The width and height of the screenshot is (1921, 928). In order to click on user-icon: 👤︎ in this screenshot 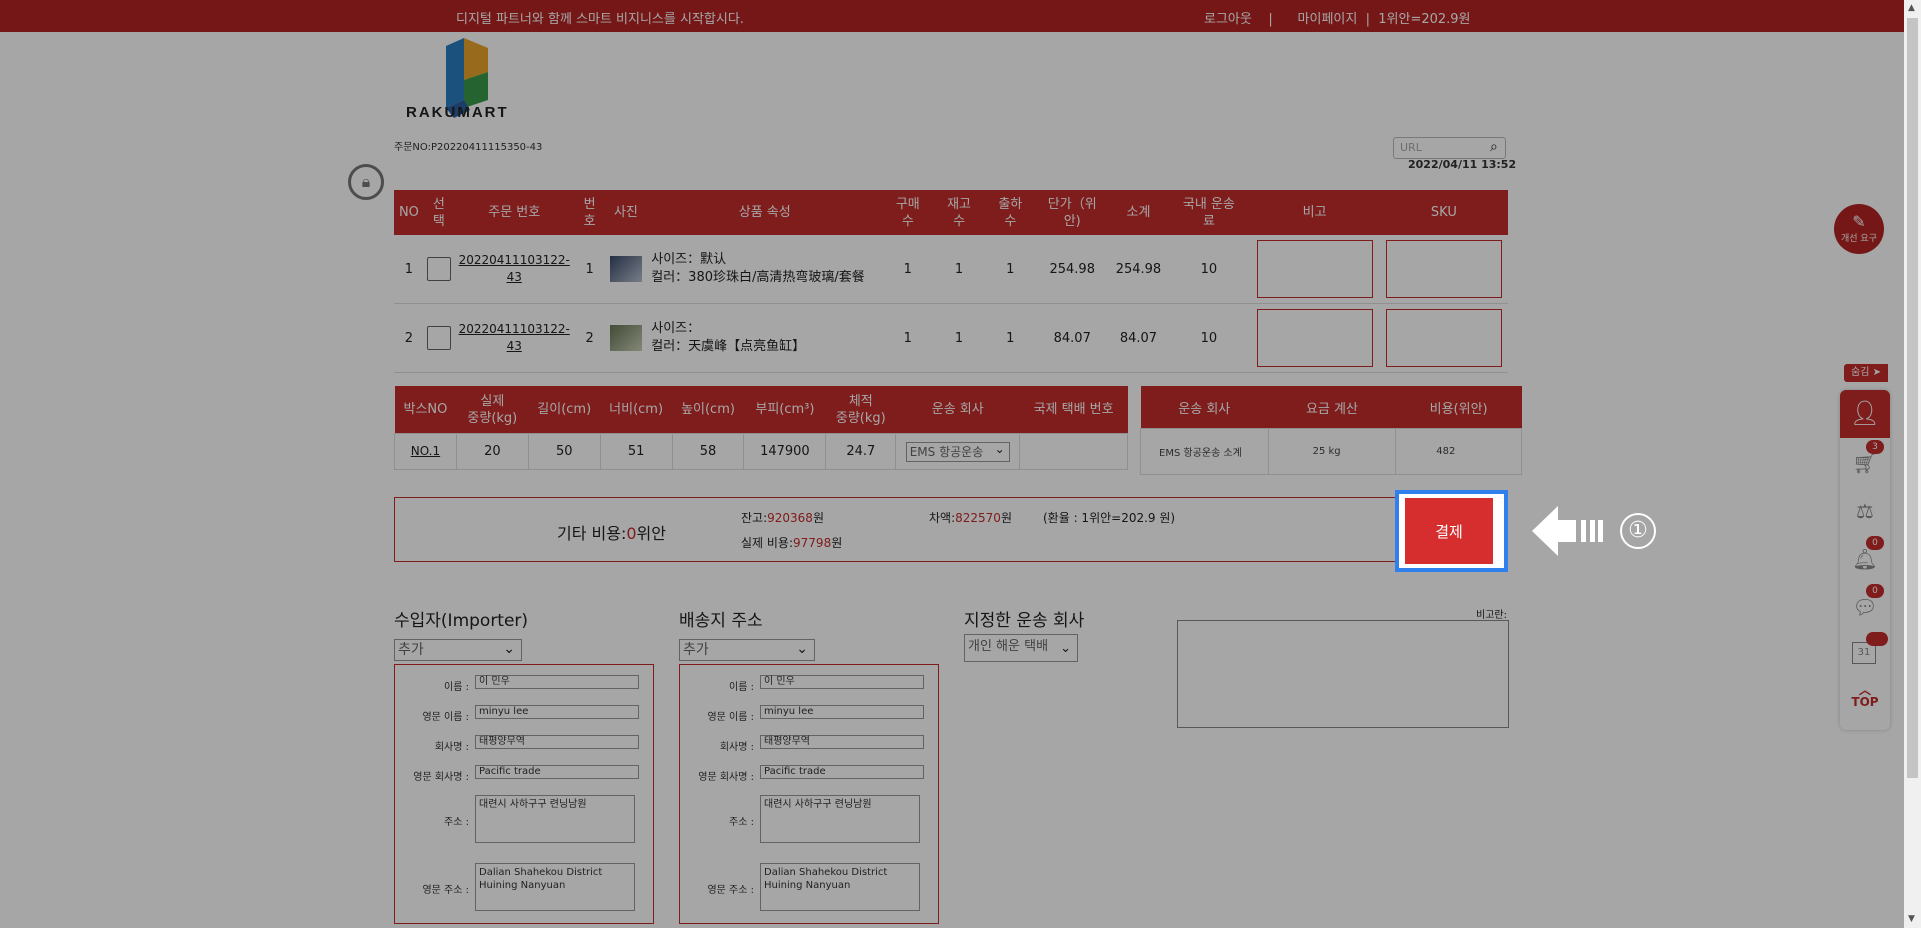, I will do `click(1865, 414)`.